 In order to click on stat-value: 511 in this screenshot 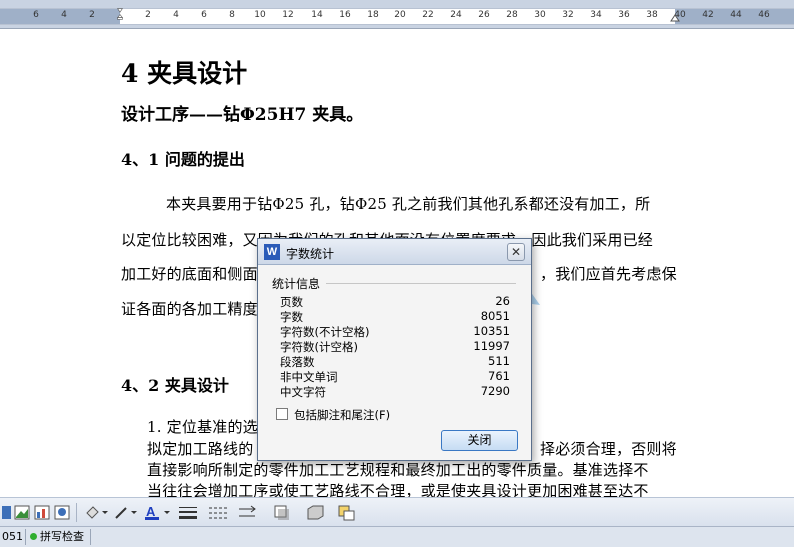, I will do `click(499, 361)`.